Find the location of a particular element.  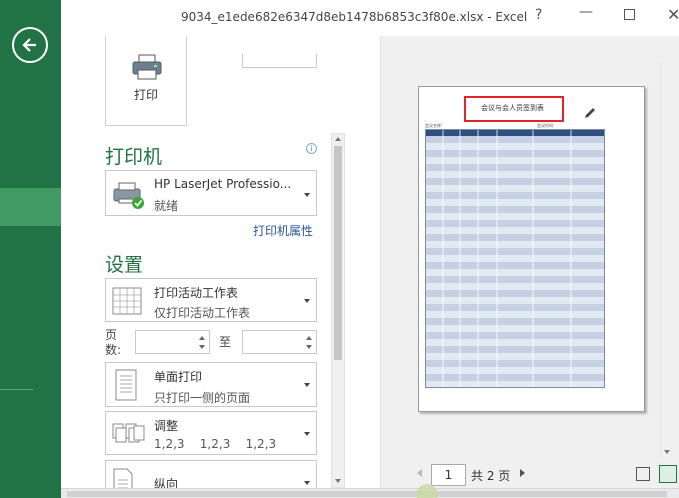

pages-label-line1: 页 is located at coordinates (111, 335).